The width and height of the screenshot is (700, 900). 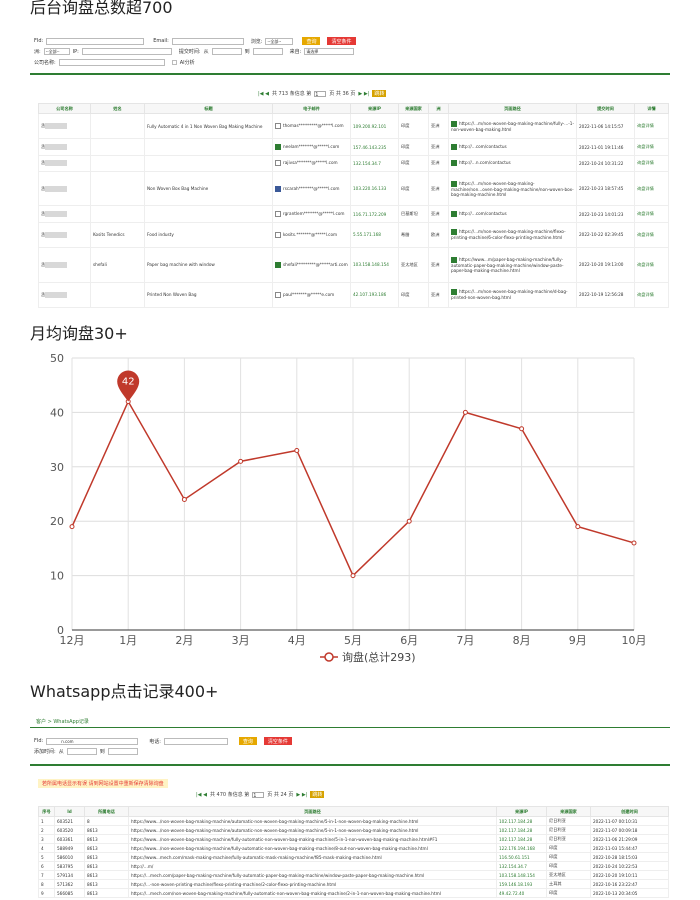 I want to click on column-header: 详情, so click(x=651, y=108).